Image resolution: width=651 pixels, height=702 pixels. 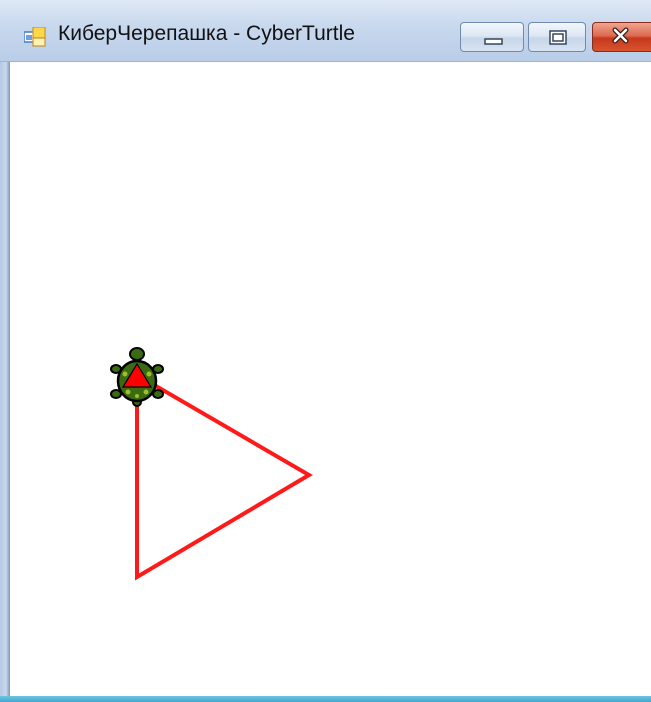 What do you see at coordinates (5, 382) in the screenshot?
I see `window-frame-left` at bounding box center [5, 382].